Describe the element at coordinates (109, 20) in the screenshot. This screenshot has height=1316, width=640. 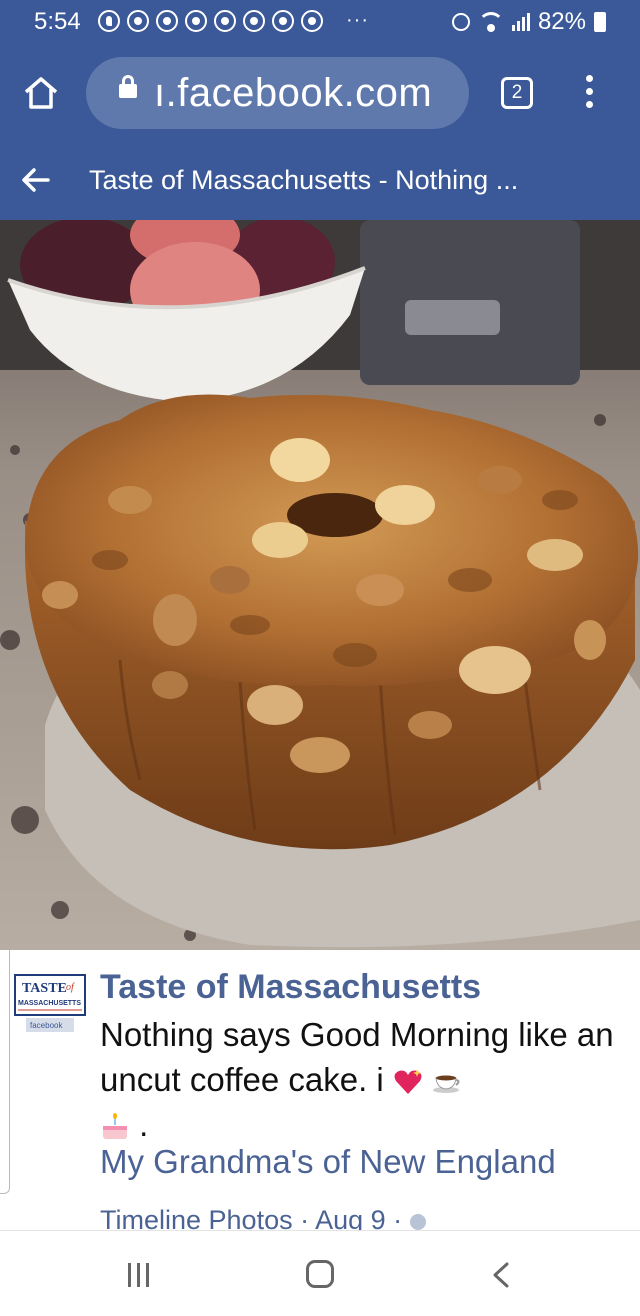
I see `pinterest-icon` at that location.